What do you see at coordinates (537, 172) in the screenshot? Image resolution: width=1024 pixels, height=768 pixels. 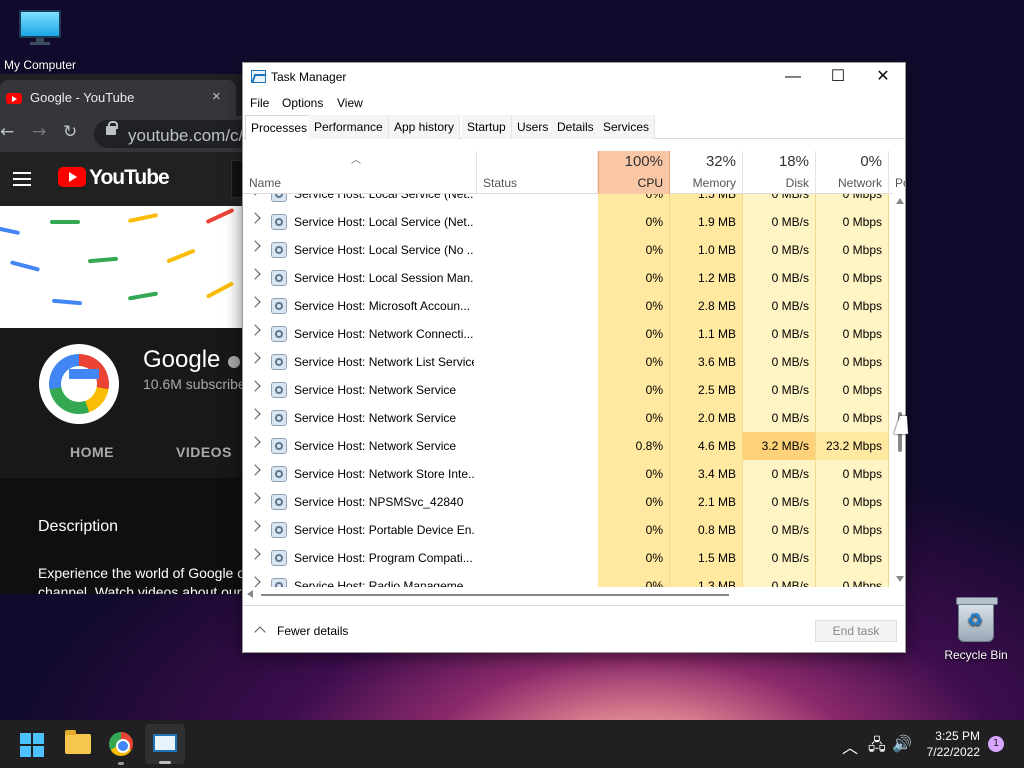 I see `column-header-status: Status` at bounding box center [537, 172].